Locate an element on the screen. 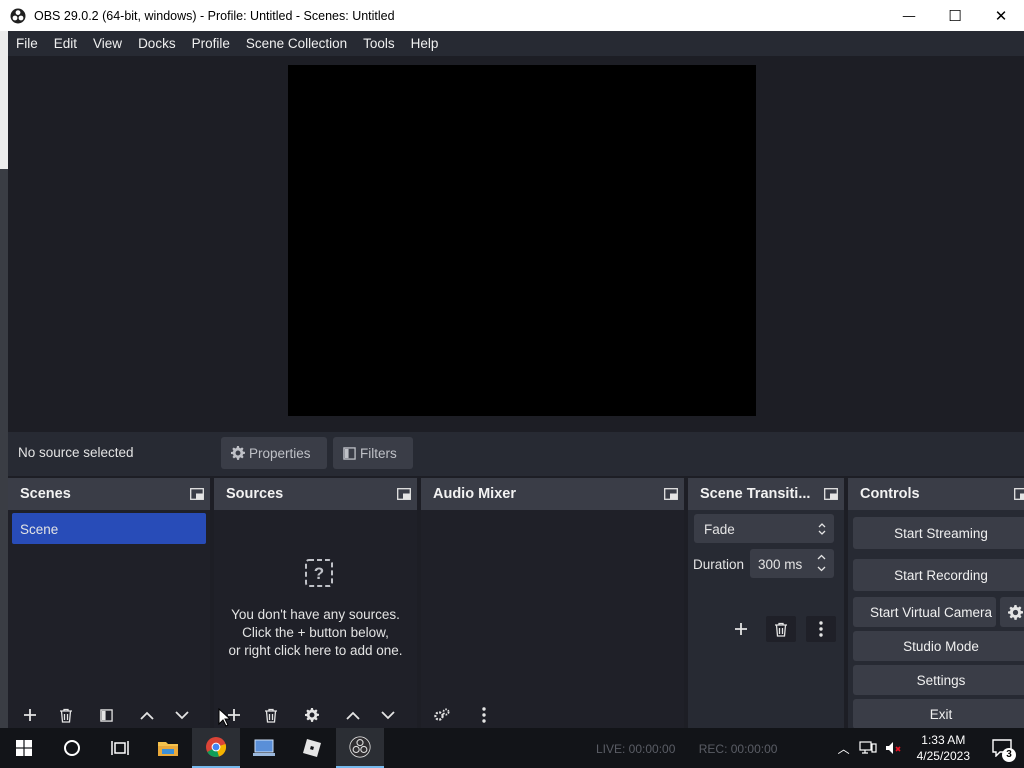 This screenshot has width=1024, height=768. scenes-toolbar is located at coordinates (109, 715).